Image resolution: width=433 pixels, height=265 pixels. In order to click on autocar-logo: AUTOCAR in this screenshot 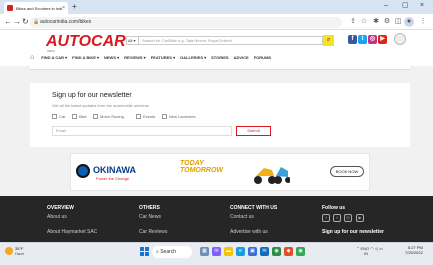, I will do `click(86, 42)`.